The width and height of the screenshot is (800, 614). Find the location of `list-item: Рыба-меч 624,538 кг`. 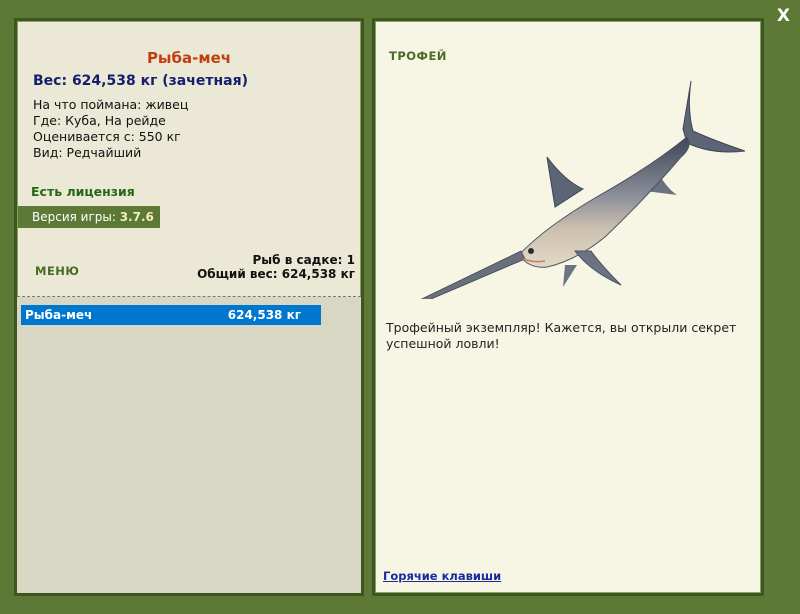

list-item: Рыба-меч 624,538 кг is located at coordinates (171, 315).